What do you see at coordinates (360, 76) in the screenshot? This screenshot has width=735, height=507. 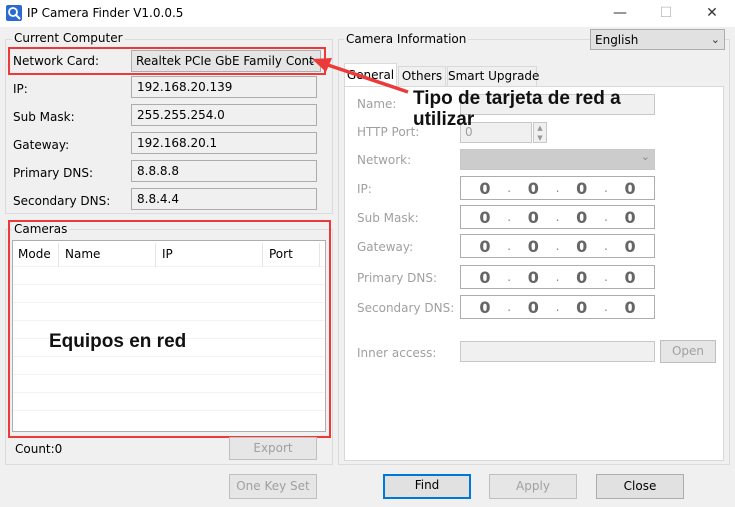 I see `annotation-arrow` at bounding box center [360, 76].